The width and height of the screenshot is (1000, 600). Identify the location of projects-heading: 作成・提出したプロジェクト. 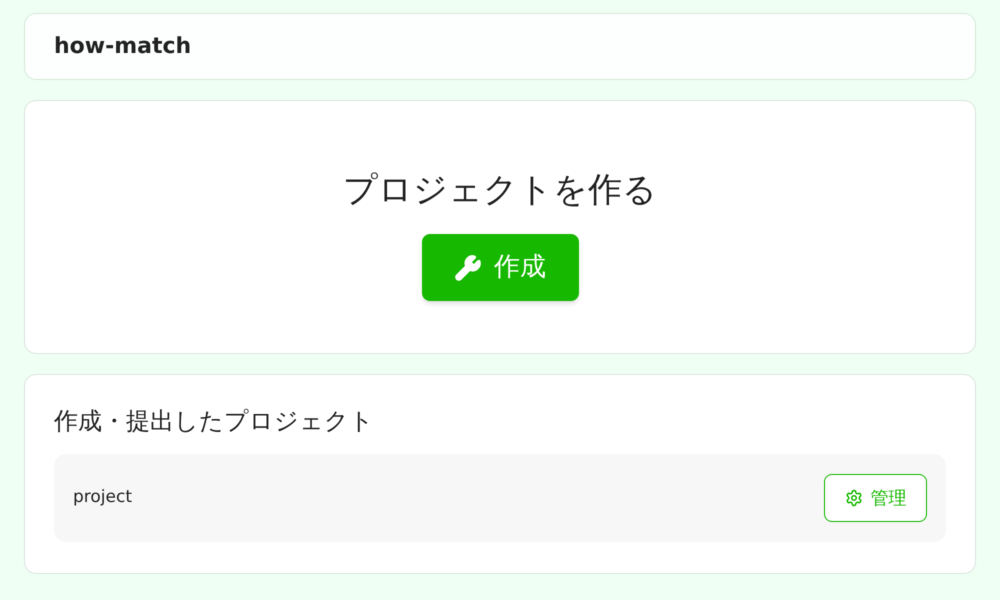
(214, 421).